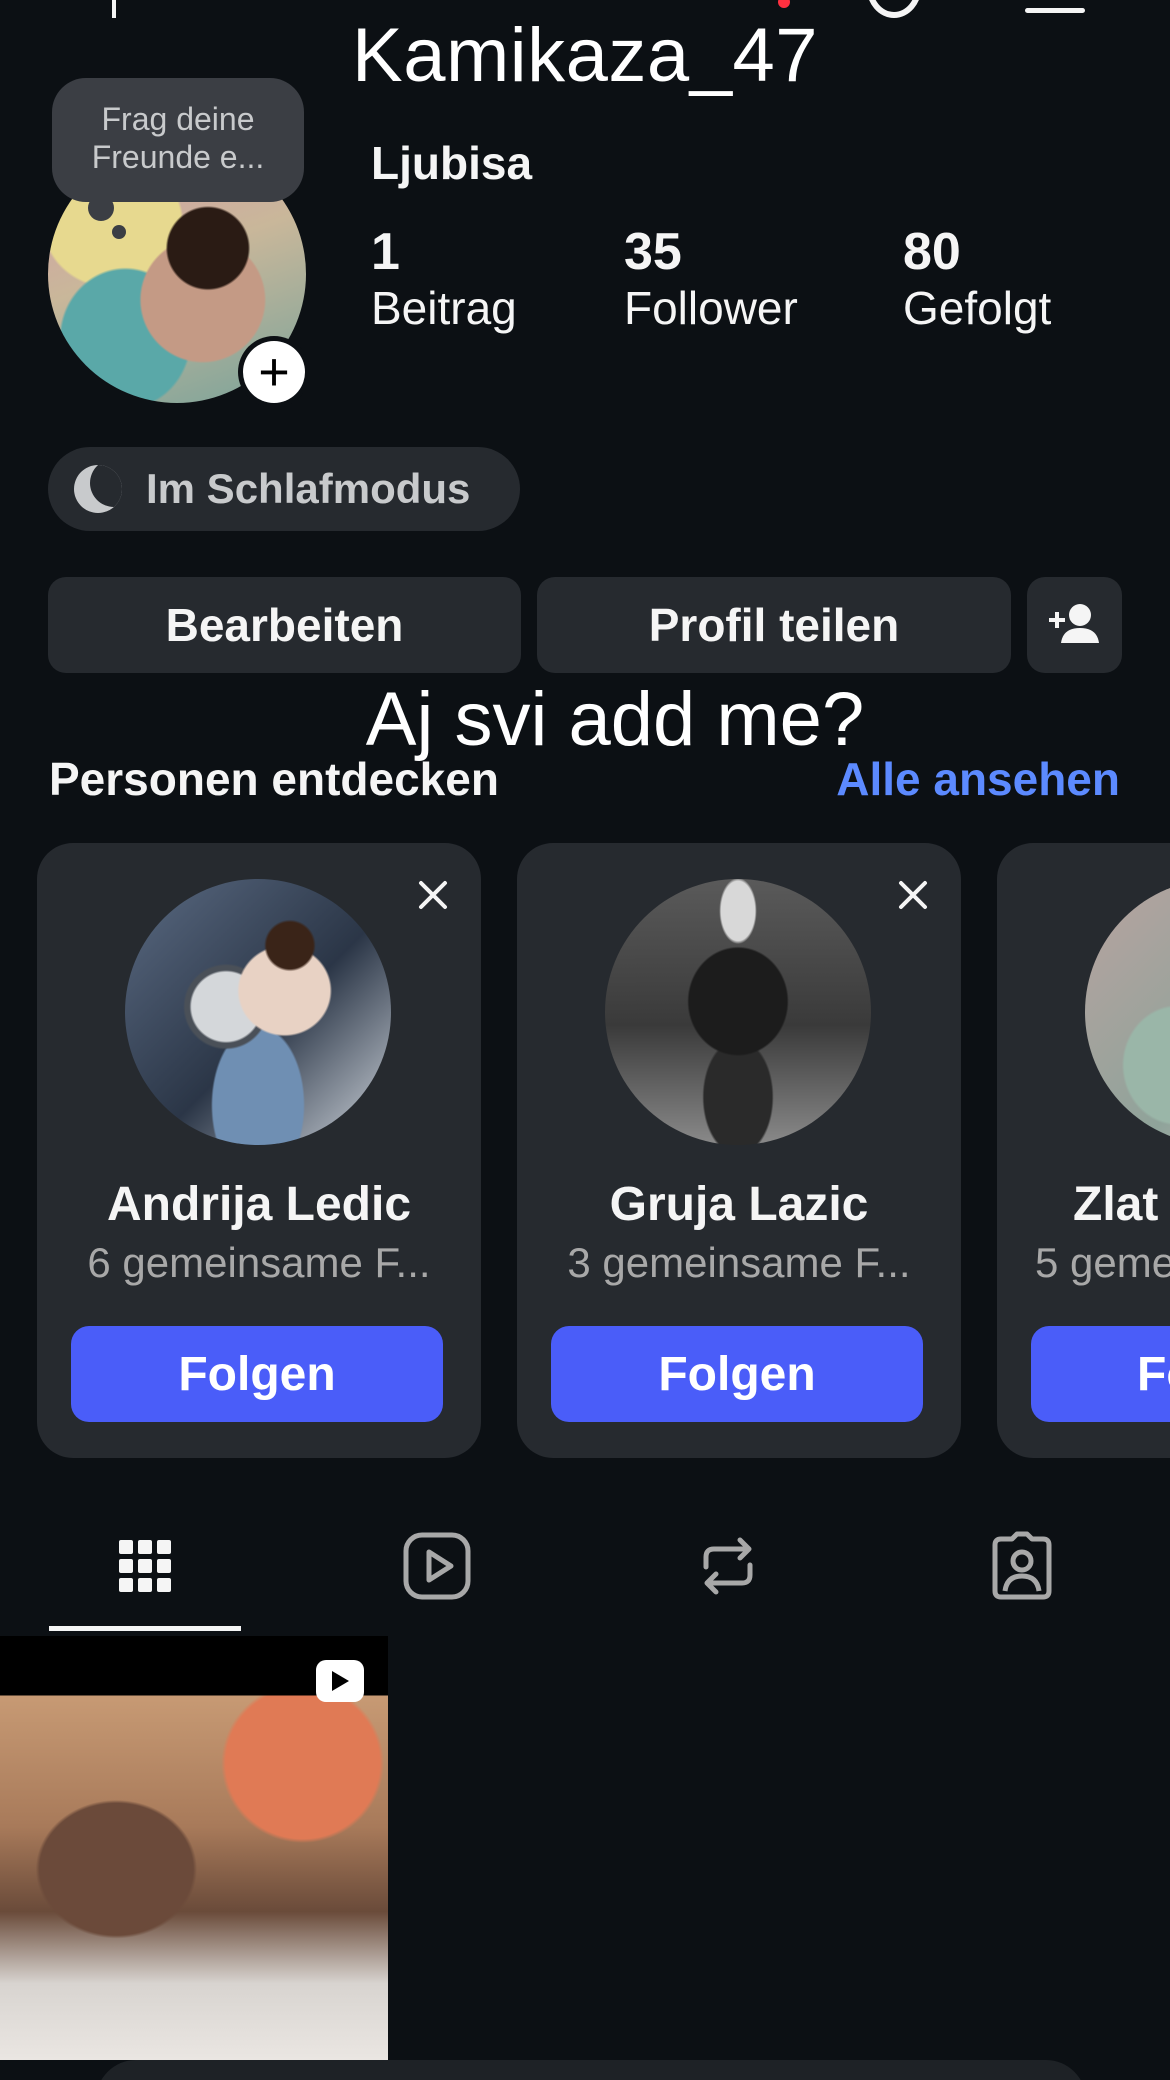  I want to click on add-story-button: +, so click(274, 372).